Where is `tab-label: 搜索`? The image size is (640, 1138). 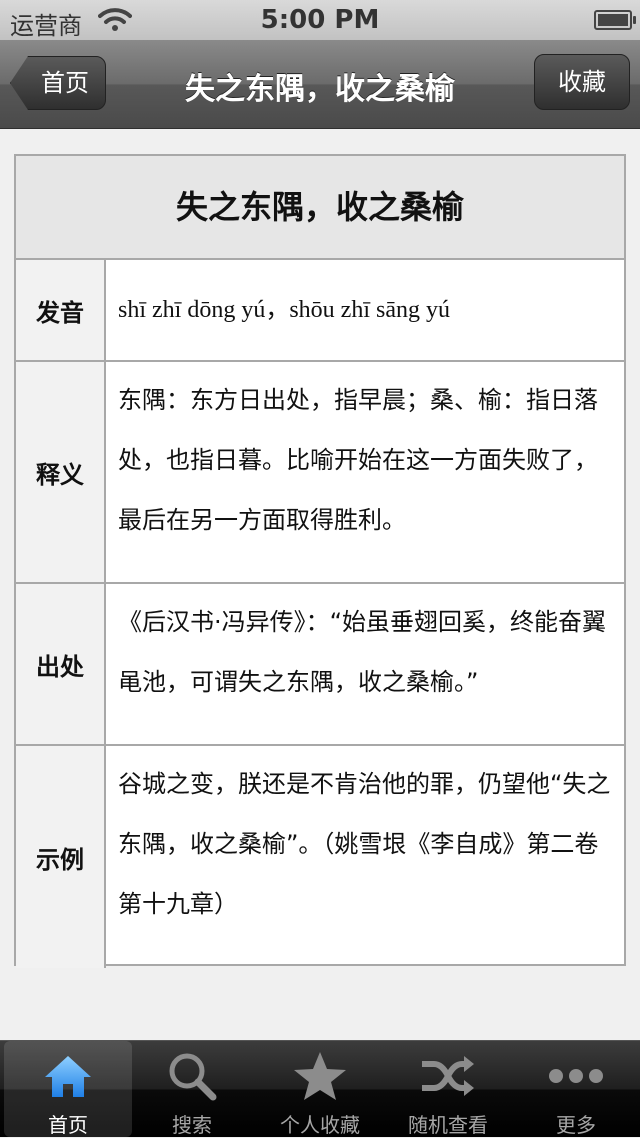 tab-label: 搜索 is located at coordinates (192, 1125).